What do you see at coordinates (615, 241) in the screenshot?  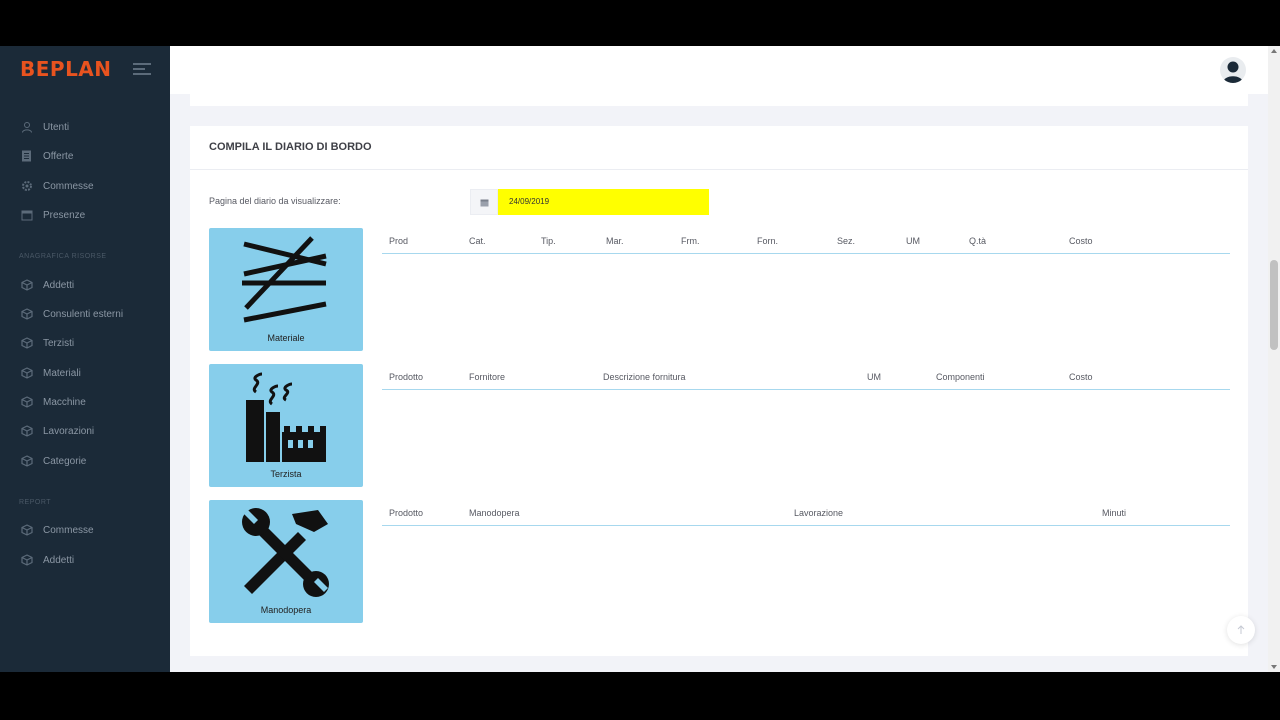 I see `column-header: Mar.` at bounding box center [615, 241].